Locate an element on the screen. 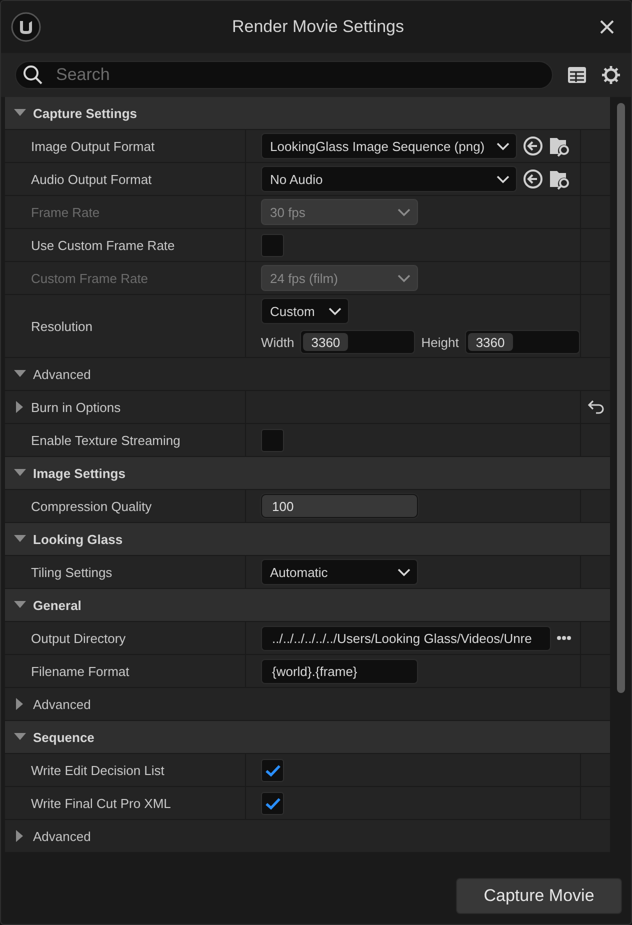 Image resolution: width=632 pixels, height=925 pixels. width-field: 3360 is located at coordinates (358, 342).